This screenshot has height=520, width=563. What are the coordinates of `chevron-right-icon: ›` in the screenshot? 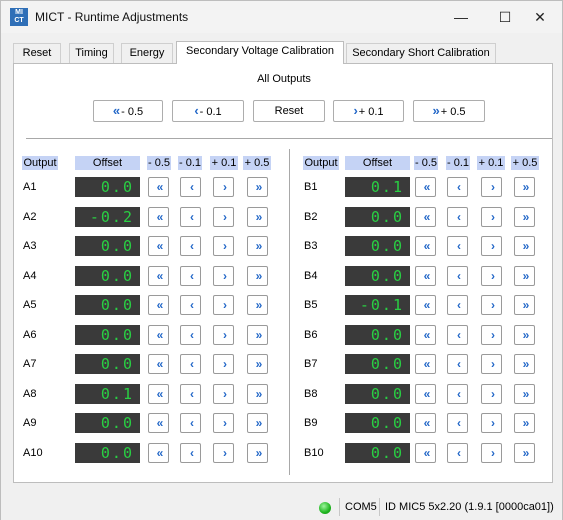 It's located at (493, 394).